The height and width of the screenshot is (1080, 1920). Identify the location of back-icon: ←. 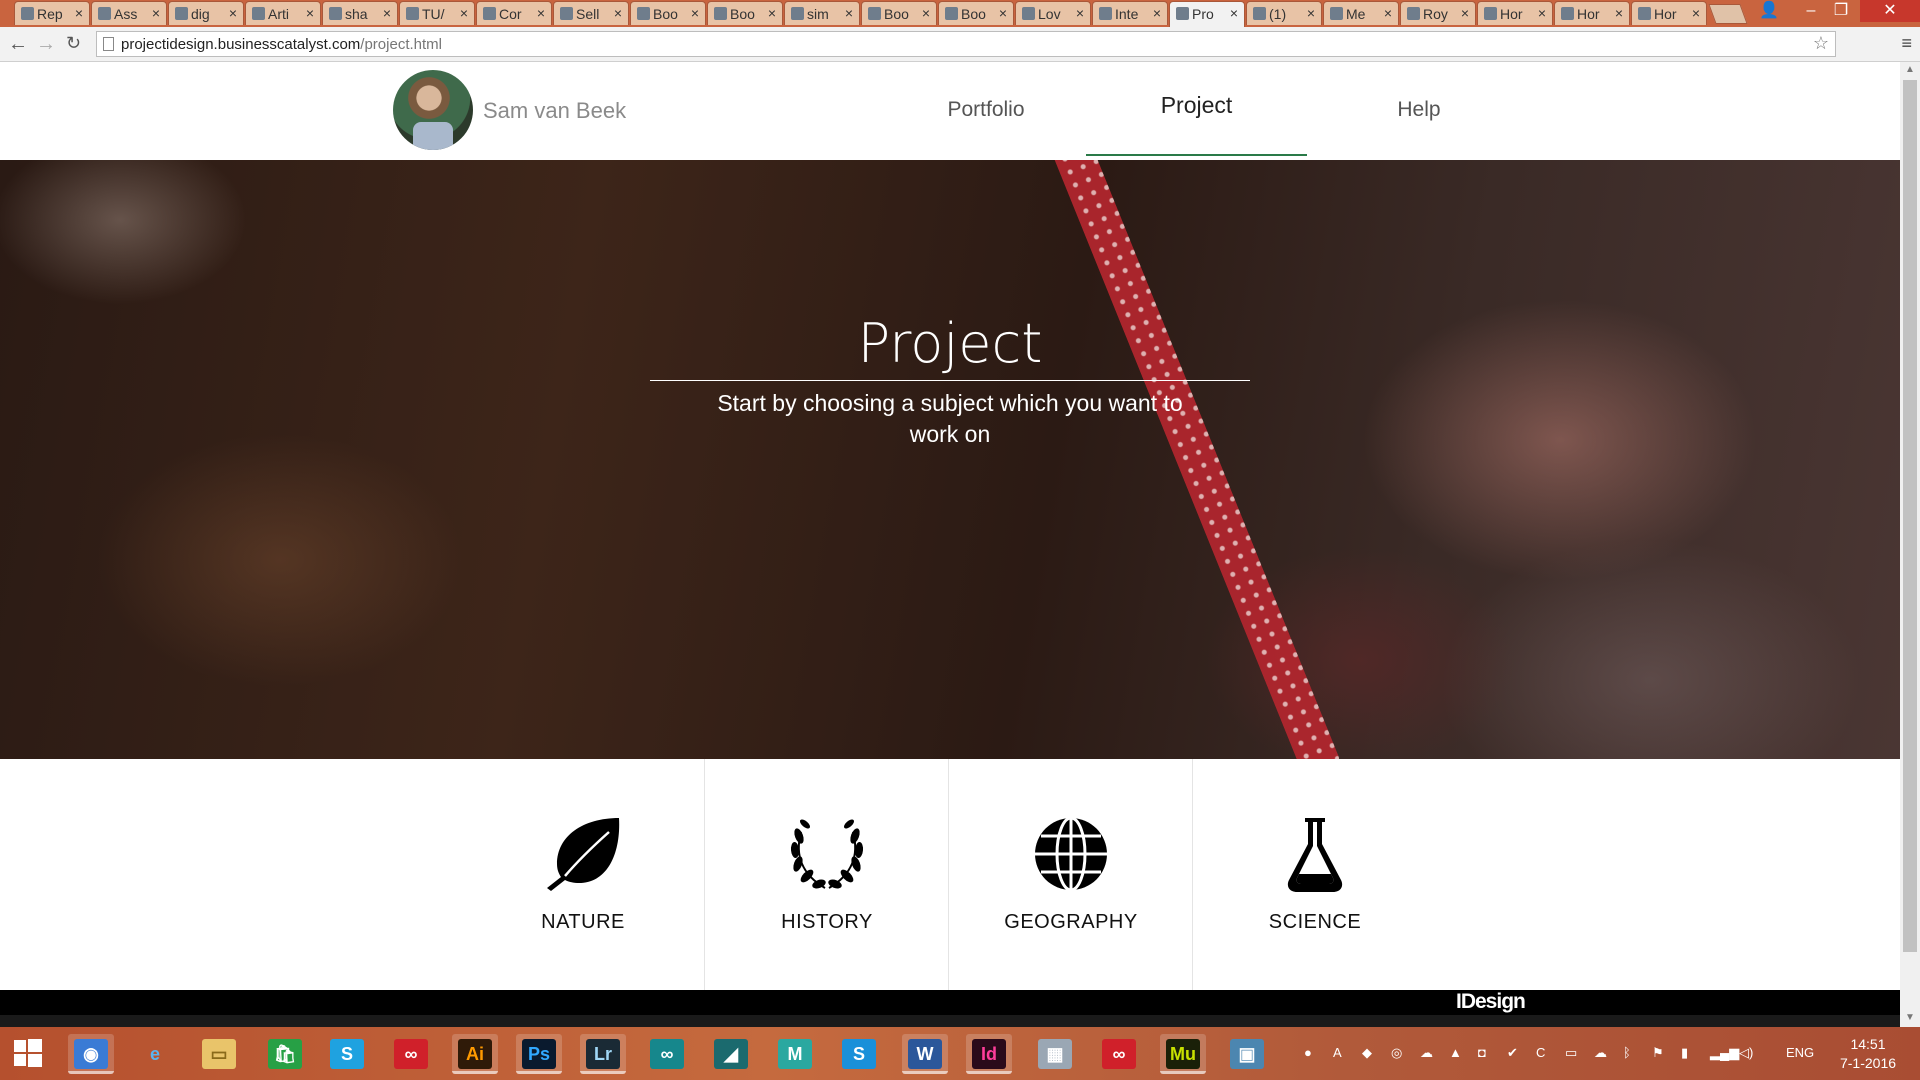
(18, 44).